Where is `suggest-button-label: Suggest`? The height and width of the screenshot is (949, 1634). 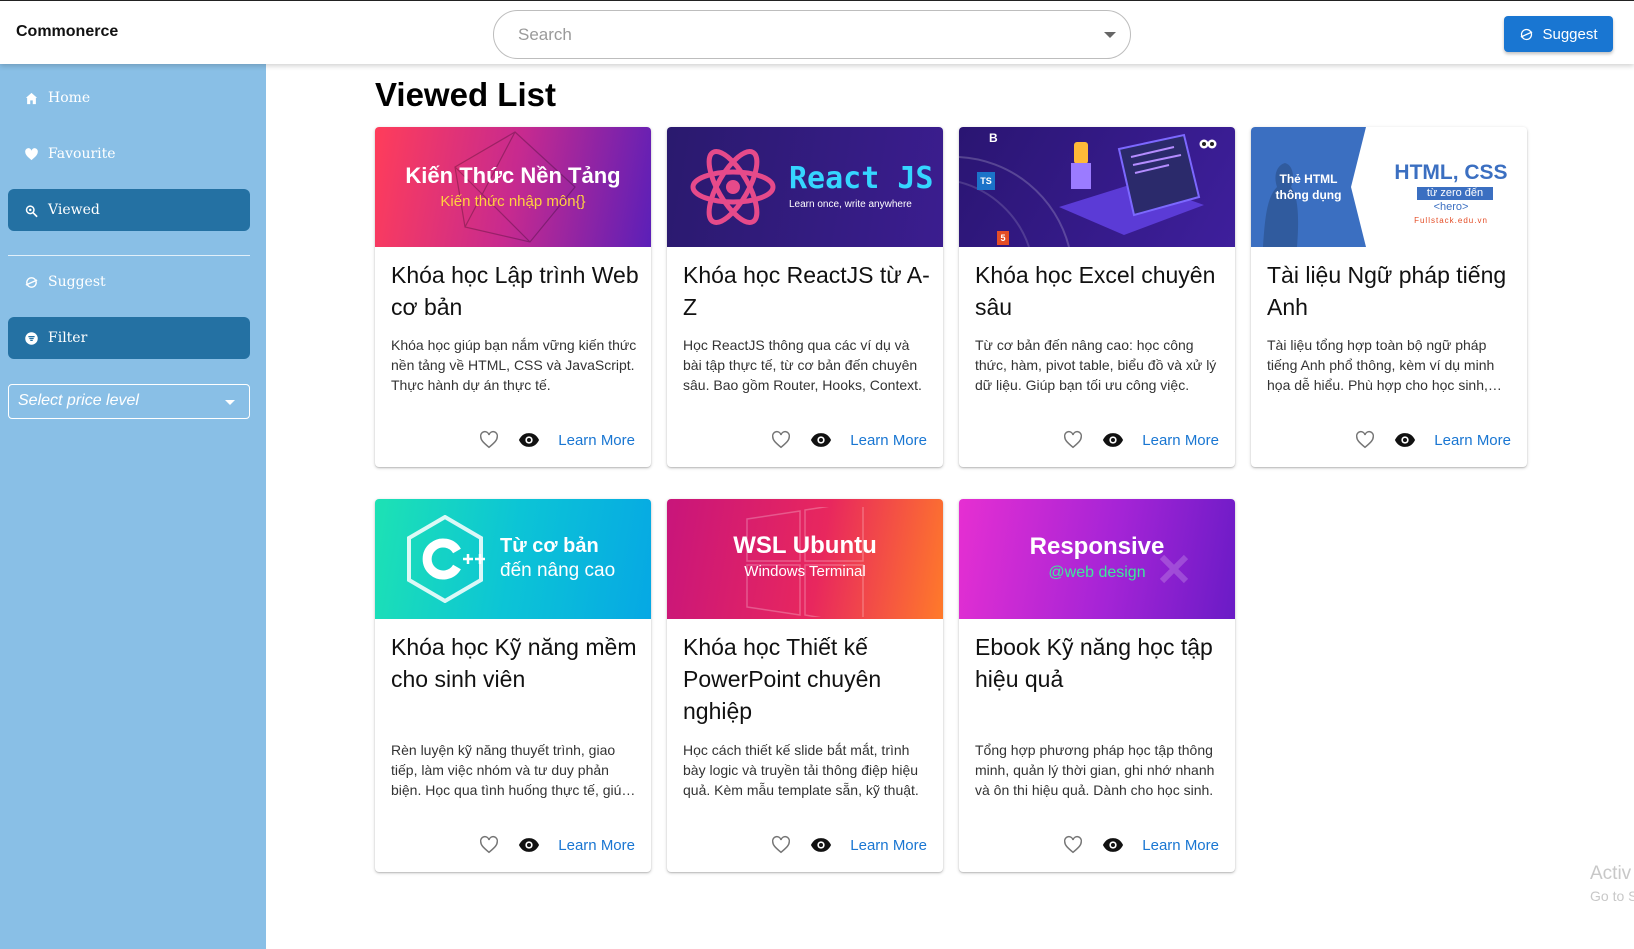 suggest-button-label: Suggest is located at coordinates (1570, 34).